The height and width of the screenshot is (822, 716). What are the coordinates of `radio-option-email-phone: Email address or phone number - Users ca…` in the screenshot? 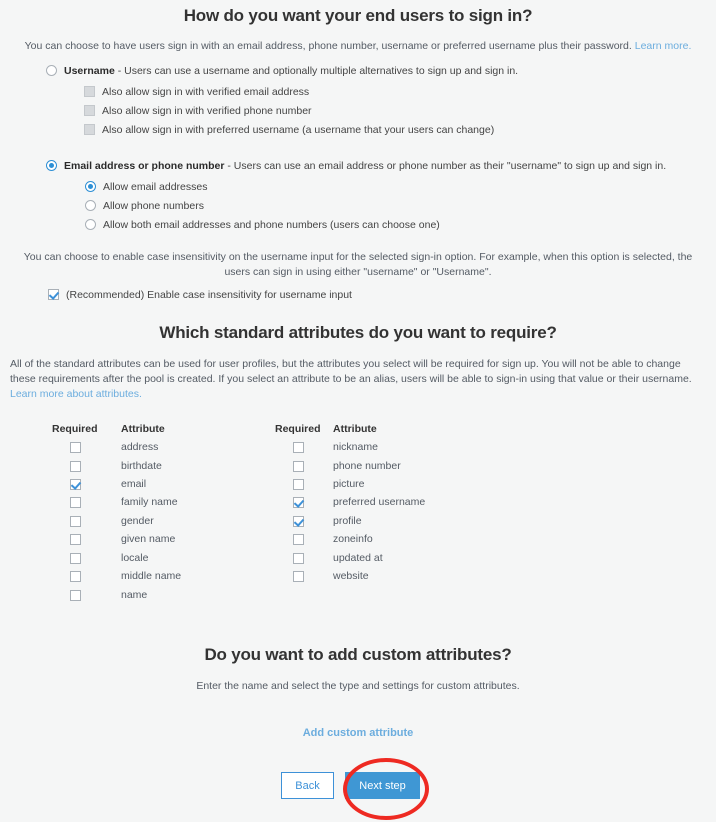 It's located at (371, 166).